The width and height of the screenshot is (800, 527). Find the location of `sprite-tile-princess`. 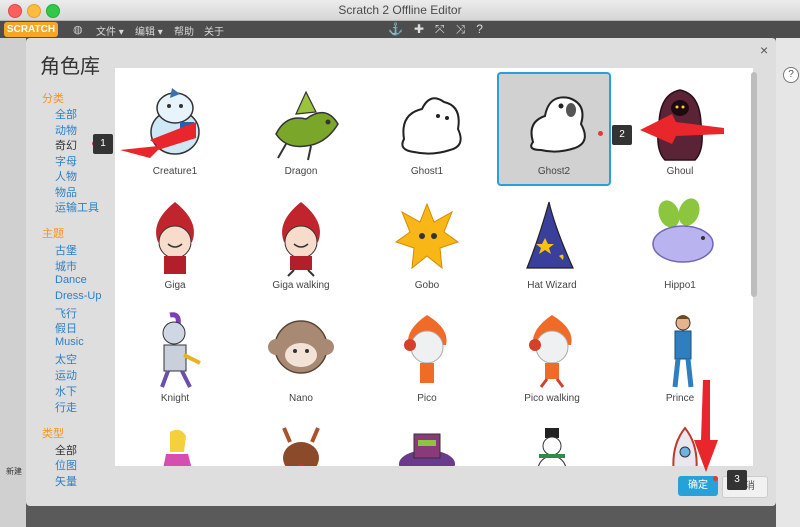

sprite-tile-princess is located at coordinates (175, 440).